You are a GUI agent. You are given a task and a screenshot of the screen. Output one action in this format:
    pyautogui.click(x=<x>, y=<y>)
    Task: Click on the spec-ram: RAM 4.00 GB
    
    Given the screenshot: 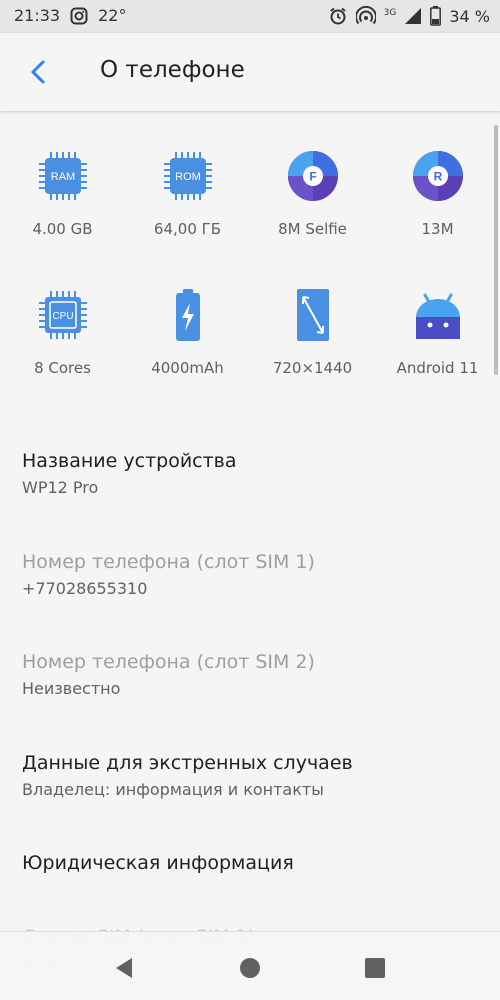 What is the action you would take?
    pyautogui.click(x=62, y=193)
    